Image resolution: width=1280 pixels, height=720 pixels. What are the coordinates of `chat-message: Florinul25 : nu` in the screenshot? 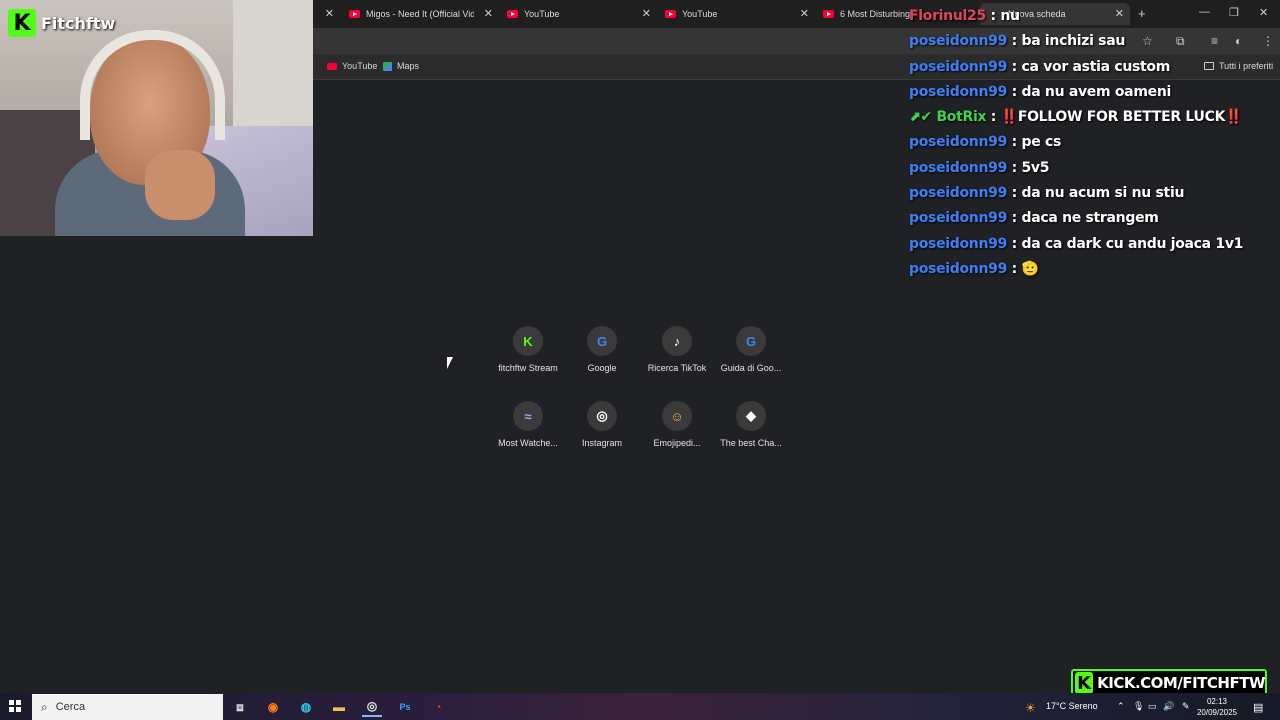 It's located at (1089, 16).